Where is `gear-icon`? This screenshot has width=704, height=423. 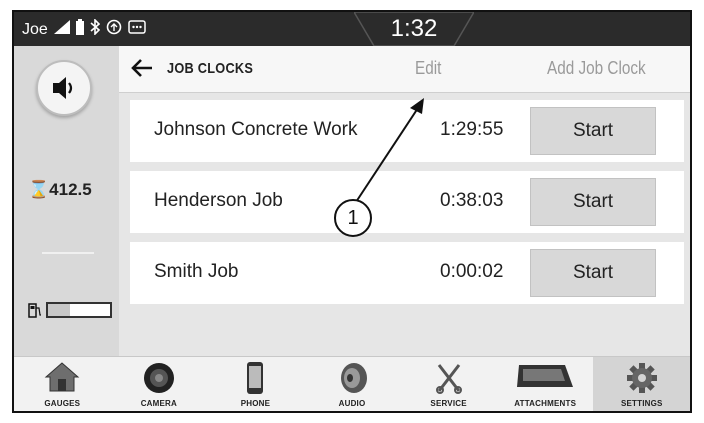 gear-icon is located at coordinates (641, 378).